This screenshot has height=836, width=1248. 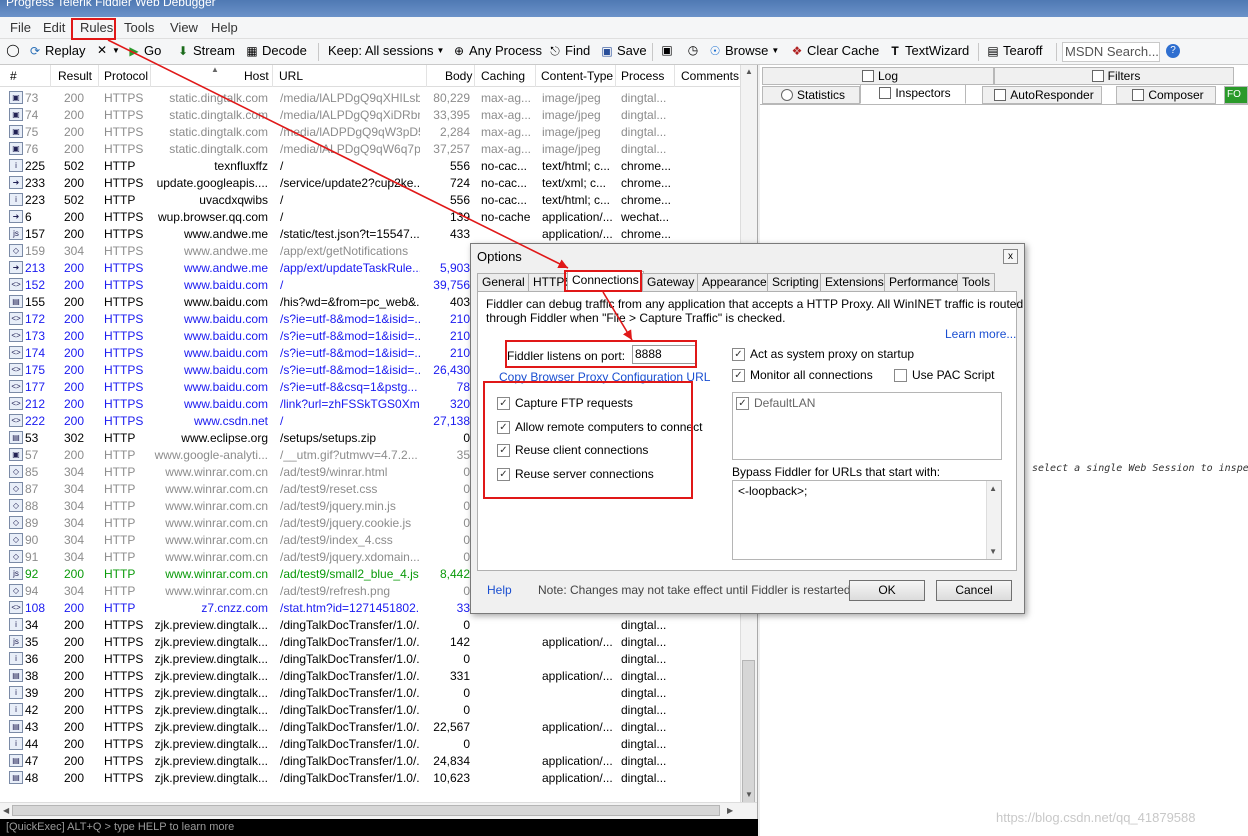 What do you see at coordinates (139, 27) in the screenshot?
I see `menu-tools: Tools` at bounding box center [139, 27].